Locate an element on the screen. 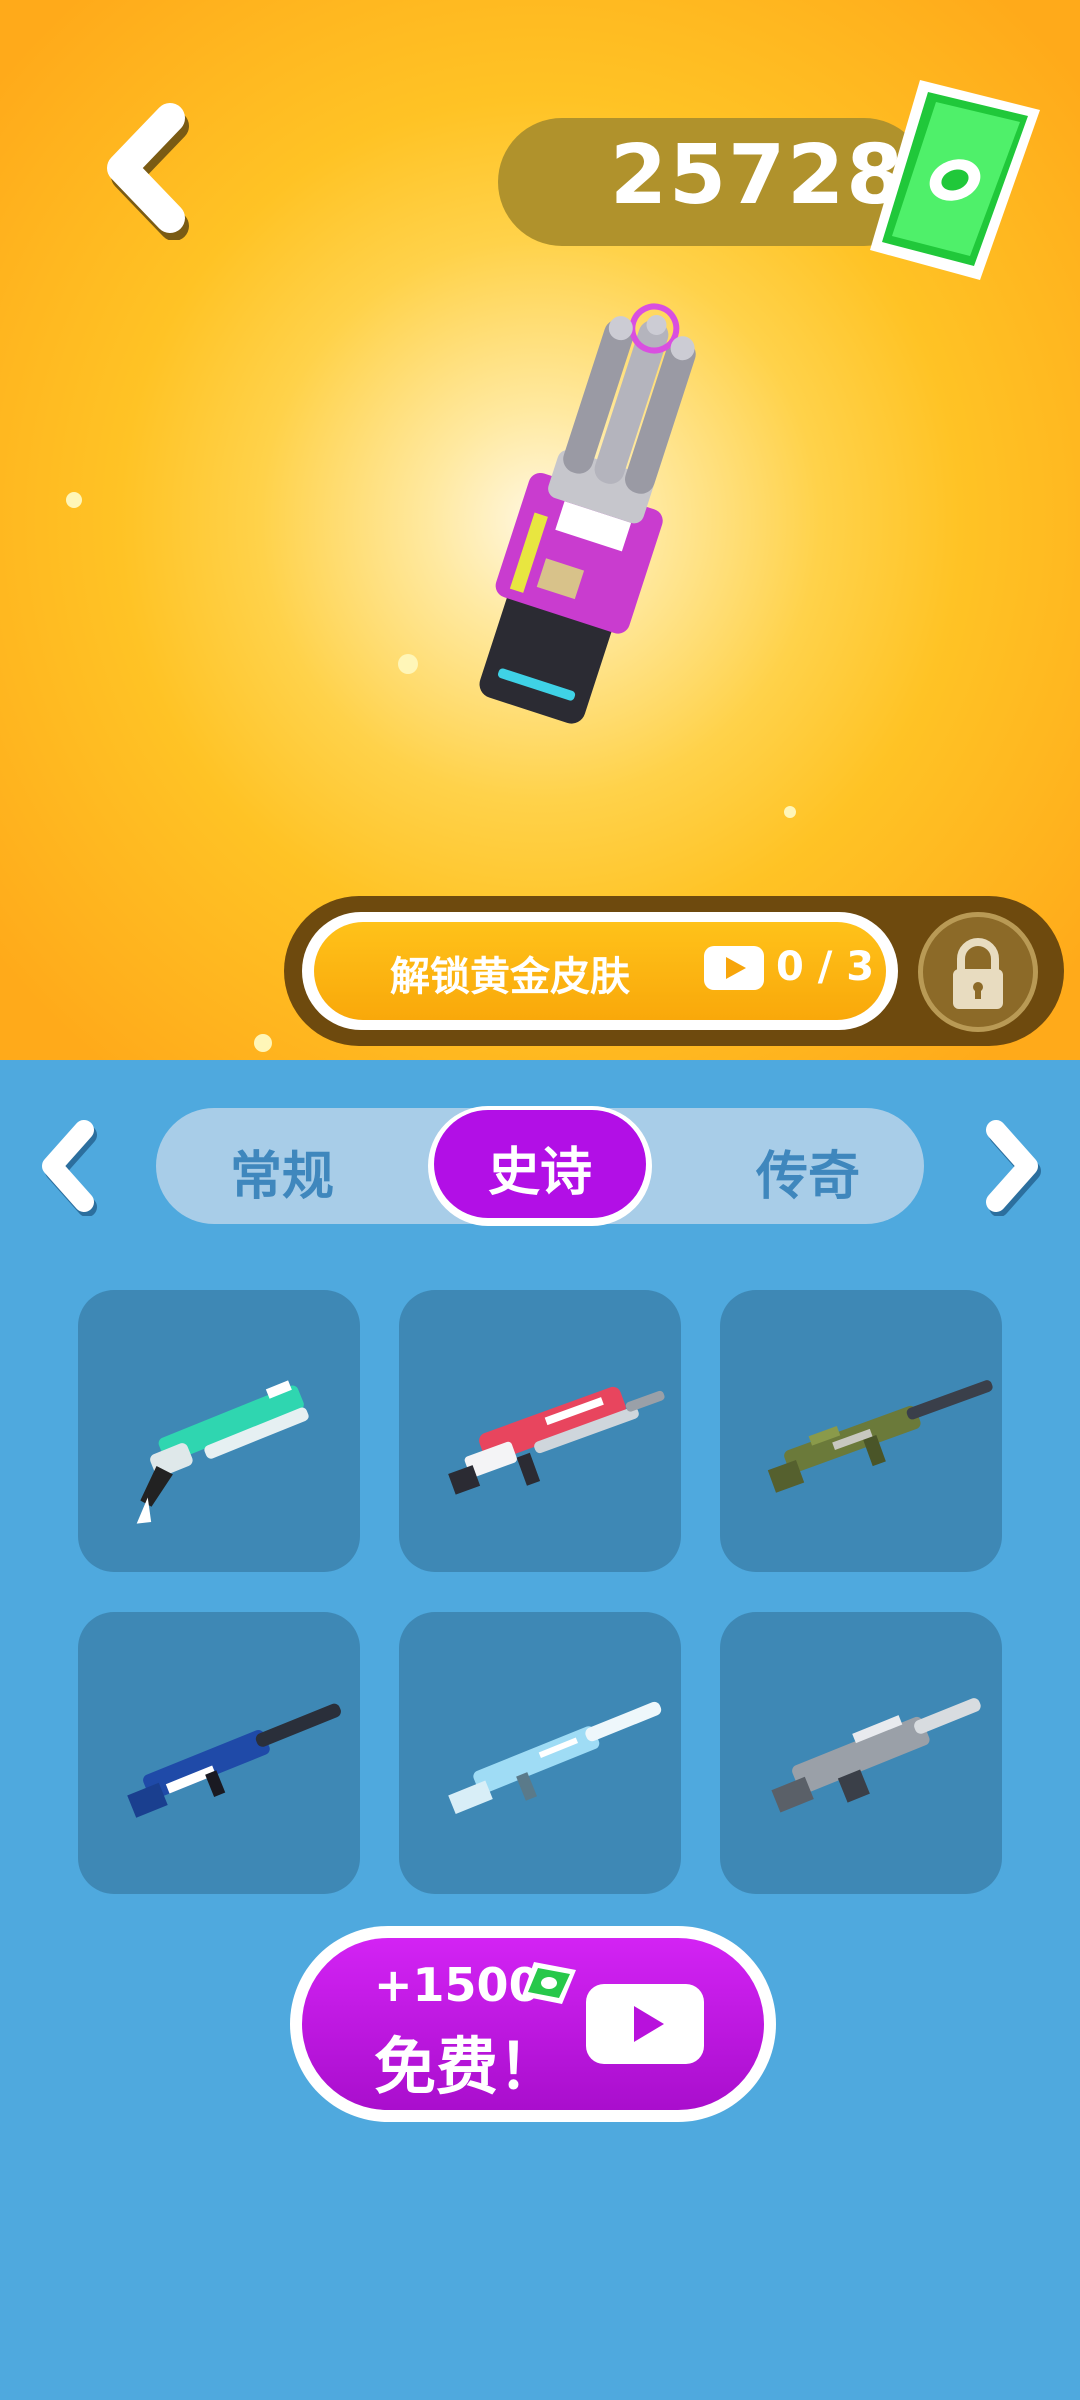 This screenshot has height=2400, width=1080. tab-epic-label: 史诗 is located at coordinates (539, 1173).